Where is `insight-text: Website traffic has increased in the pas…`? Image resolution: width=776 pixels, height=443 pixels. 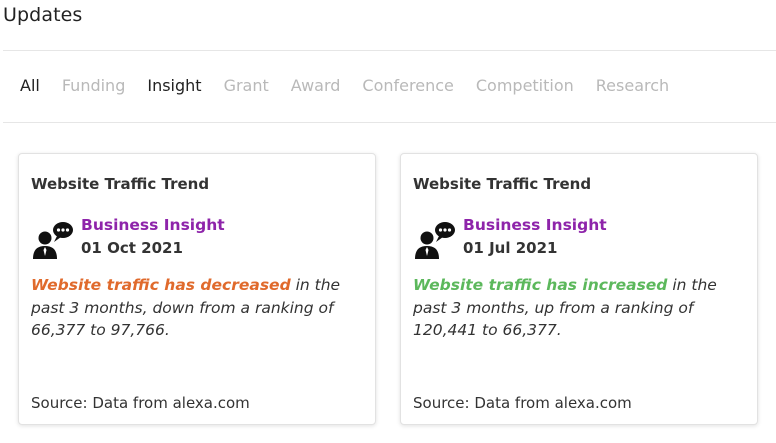 insight-text: Website traffic has increased in the pas… is located at coordinates (581, 308).